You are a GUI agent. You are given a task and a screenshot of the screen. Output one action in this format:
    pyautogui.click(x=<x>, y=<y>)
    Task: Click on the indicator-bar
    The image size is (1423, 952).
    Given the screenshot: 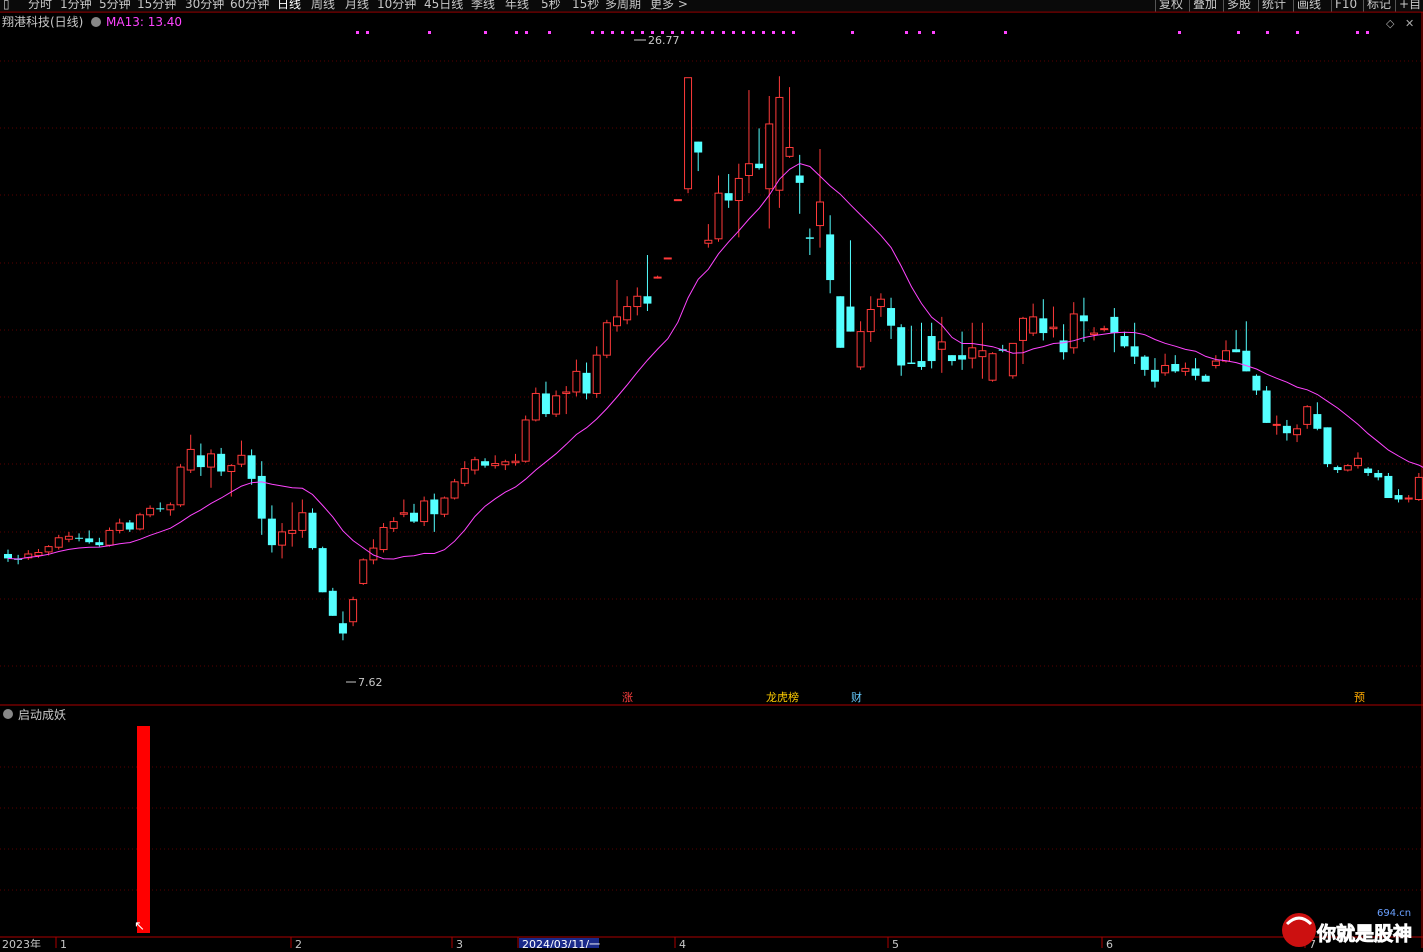 What is the action you would take?
    pyautogui.click(x=143, y=829)
    